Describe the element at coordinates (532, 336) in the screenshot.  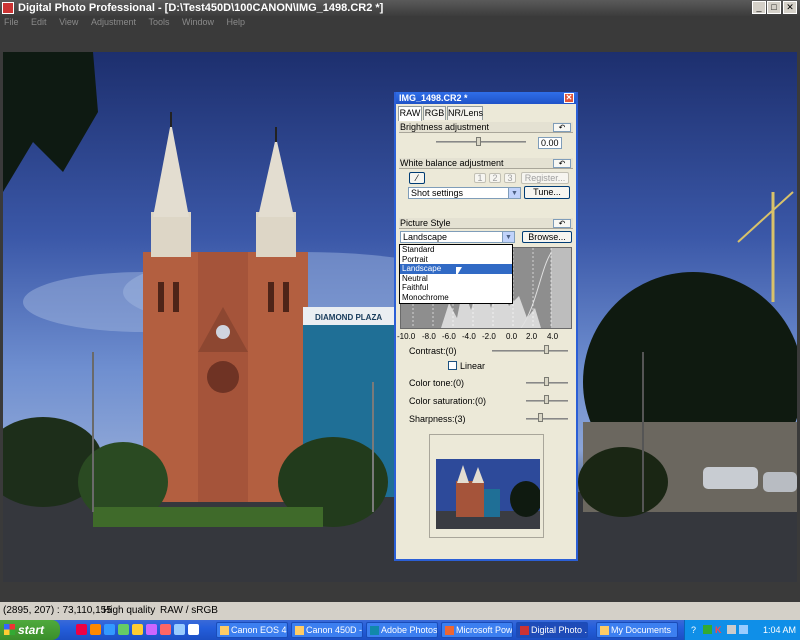
I see `axis-tick-2: 2.0` at that location.